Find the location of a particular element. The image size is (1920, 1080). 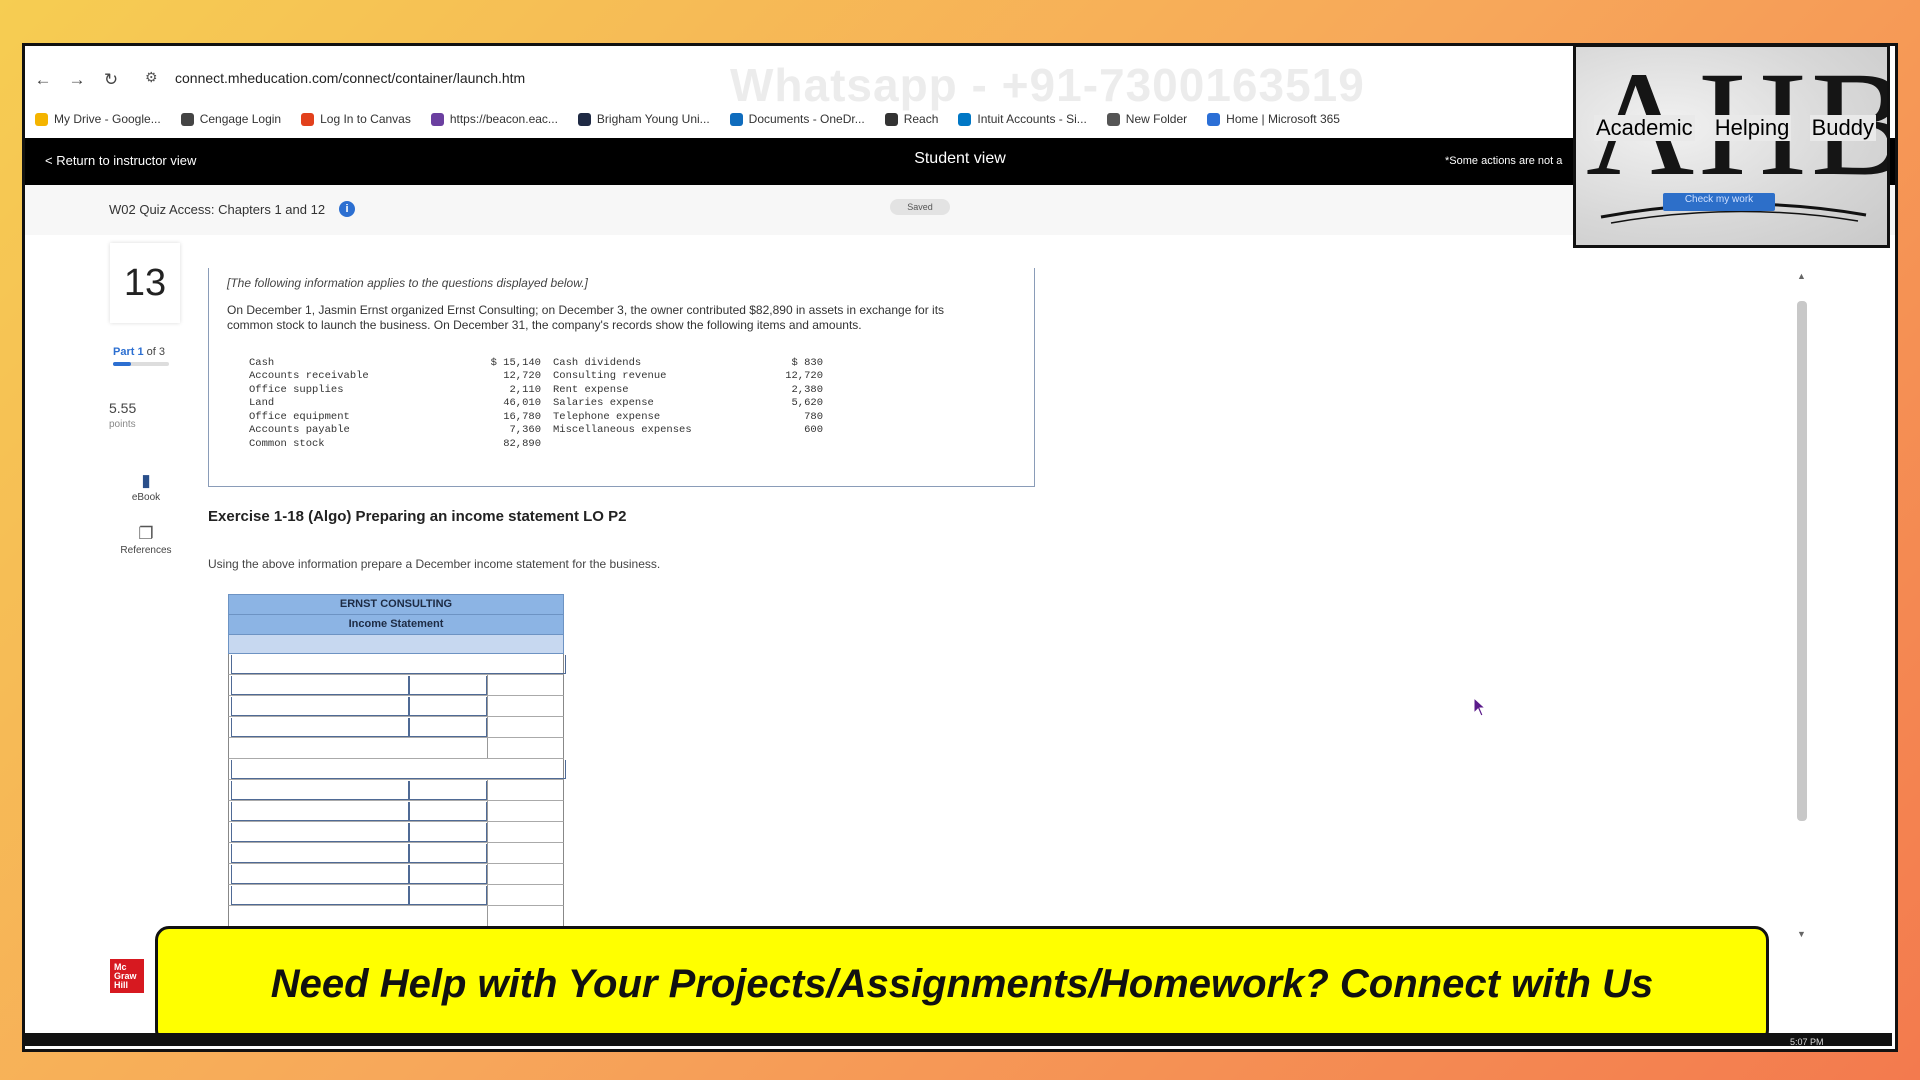

bookmark-label: New Folder is located at coordinates (1156, 119).